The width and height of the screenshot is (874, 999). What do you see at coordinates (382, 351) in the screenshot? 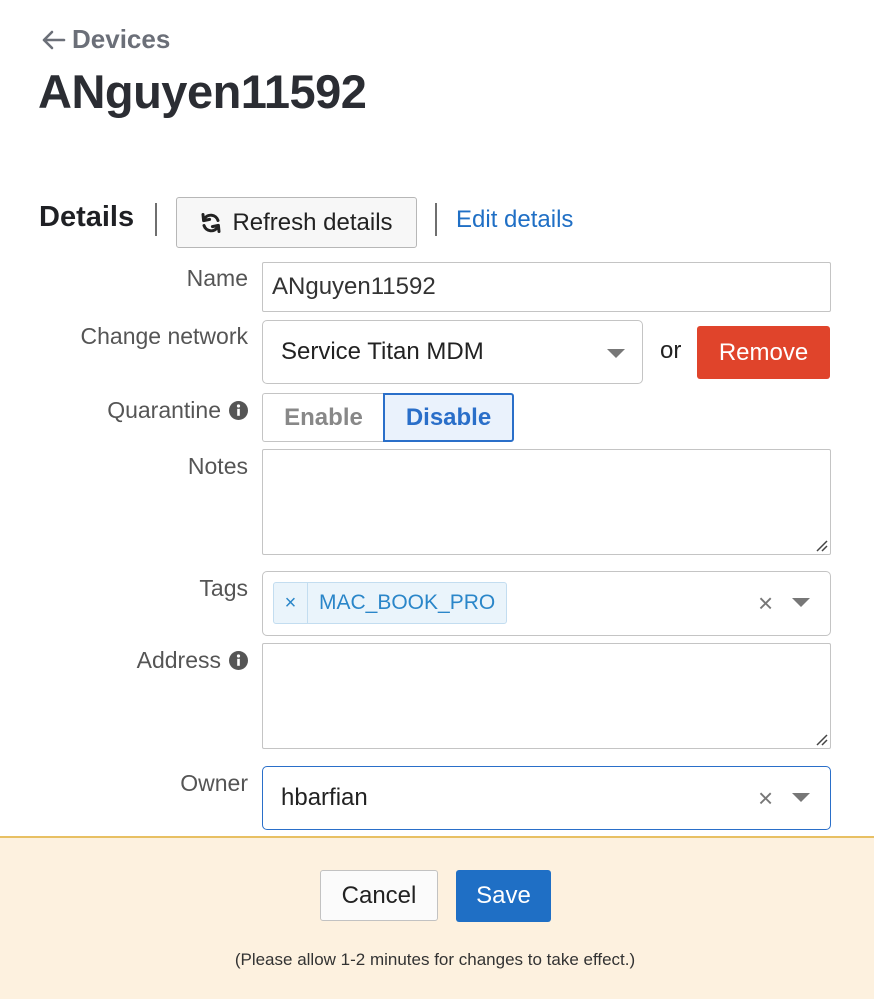
I see `network-select-value: Service Titan MDM` at bounding box center [382, 351].